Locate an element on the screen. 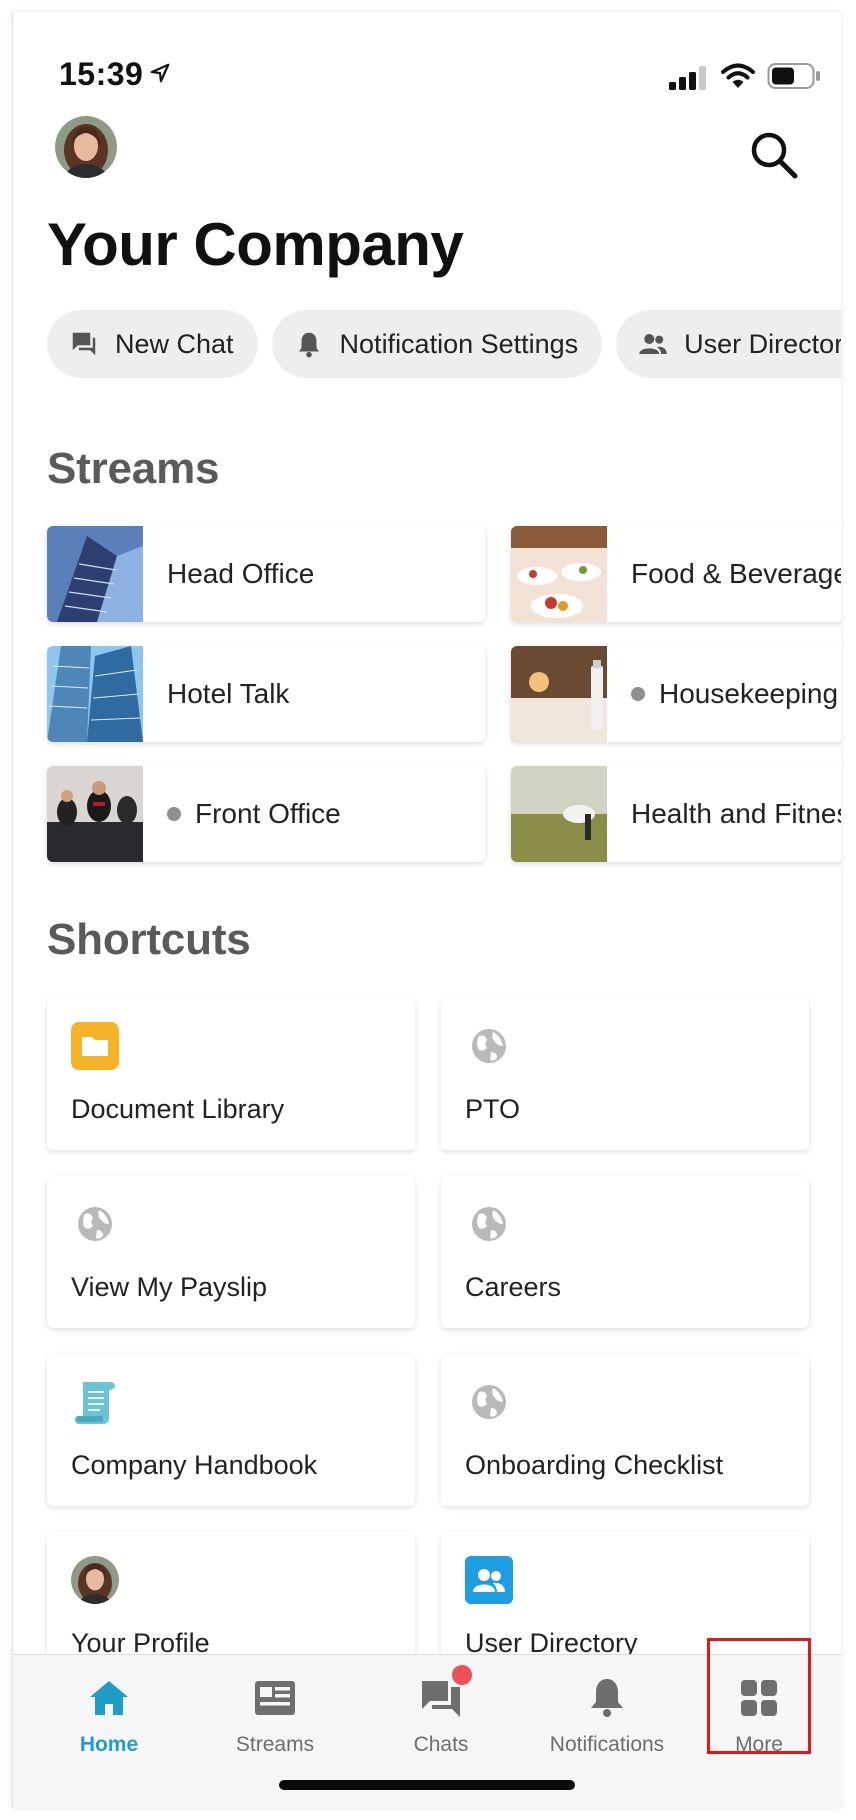 This screenshot has height=1820, width=856. stream-card-health-fitness: Health and Fitness is located at coordinates (676, 814).